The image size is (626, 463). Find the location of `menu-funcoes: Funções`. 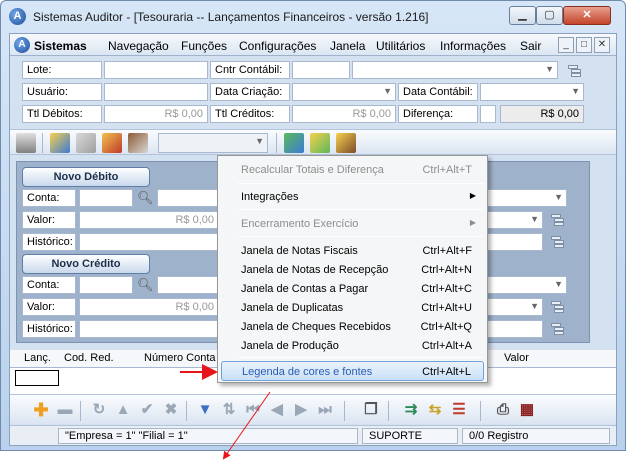

menu-funcoes: Funções is located at coordinates (204, 46).